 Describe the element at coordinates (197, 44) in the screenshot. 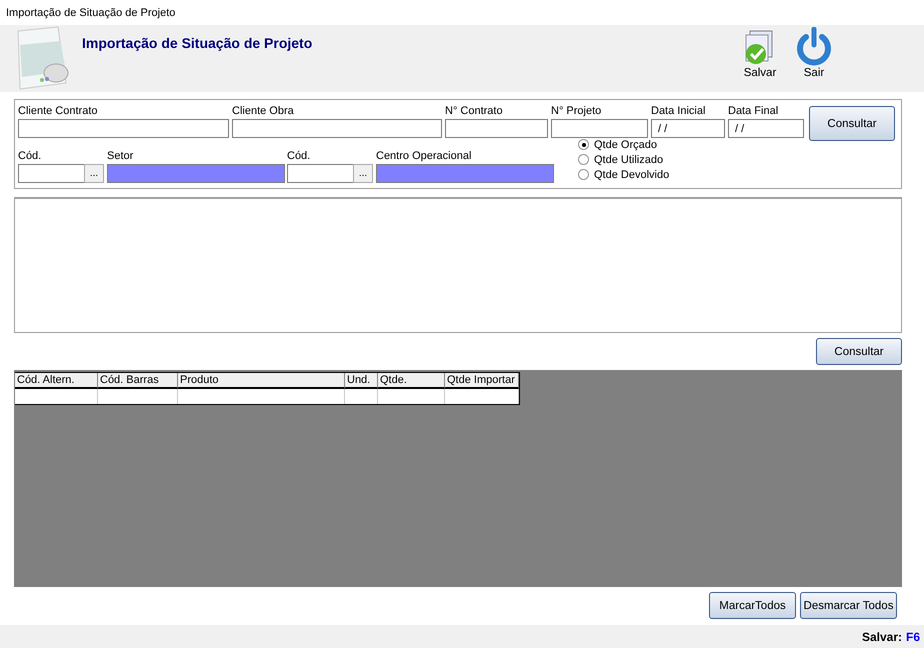

I see `page-title: Importação de Situação de Projeto` at that location.